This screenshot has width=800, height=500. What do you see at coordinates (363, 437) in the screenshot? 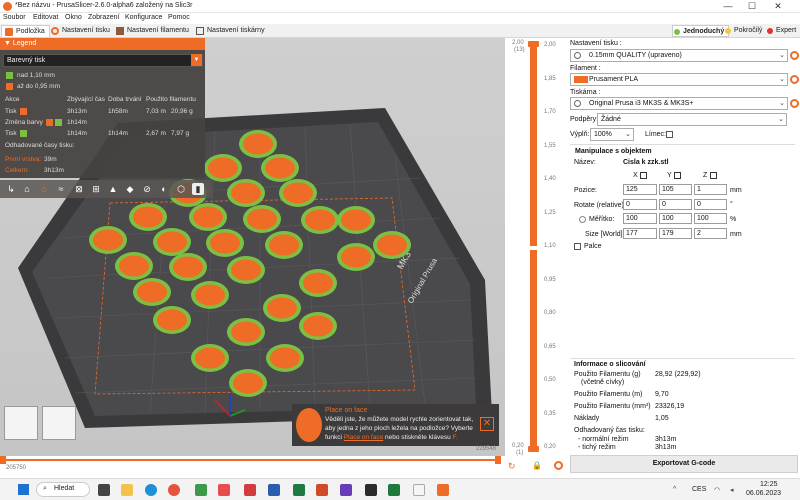
I see `hint-link: Place on face` at bounding box center [363, 437].